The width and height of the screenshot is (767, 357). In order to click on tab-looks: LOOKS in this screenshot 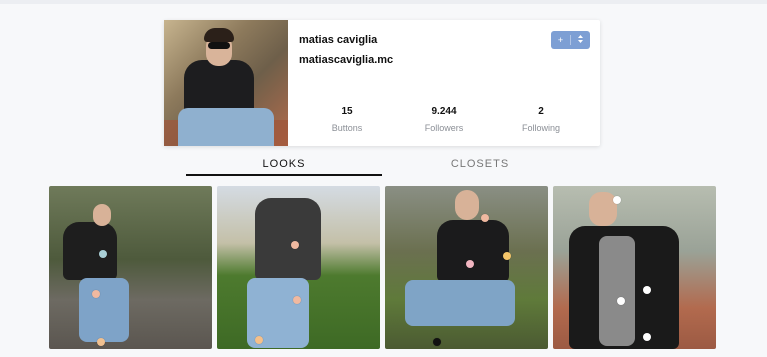, I will do `click(284, 164)`.